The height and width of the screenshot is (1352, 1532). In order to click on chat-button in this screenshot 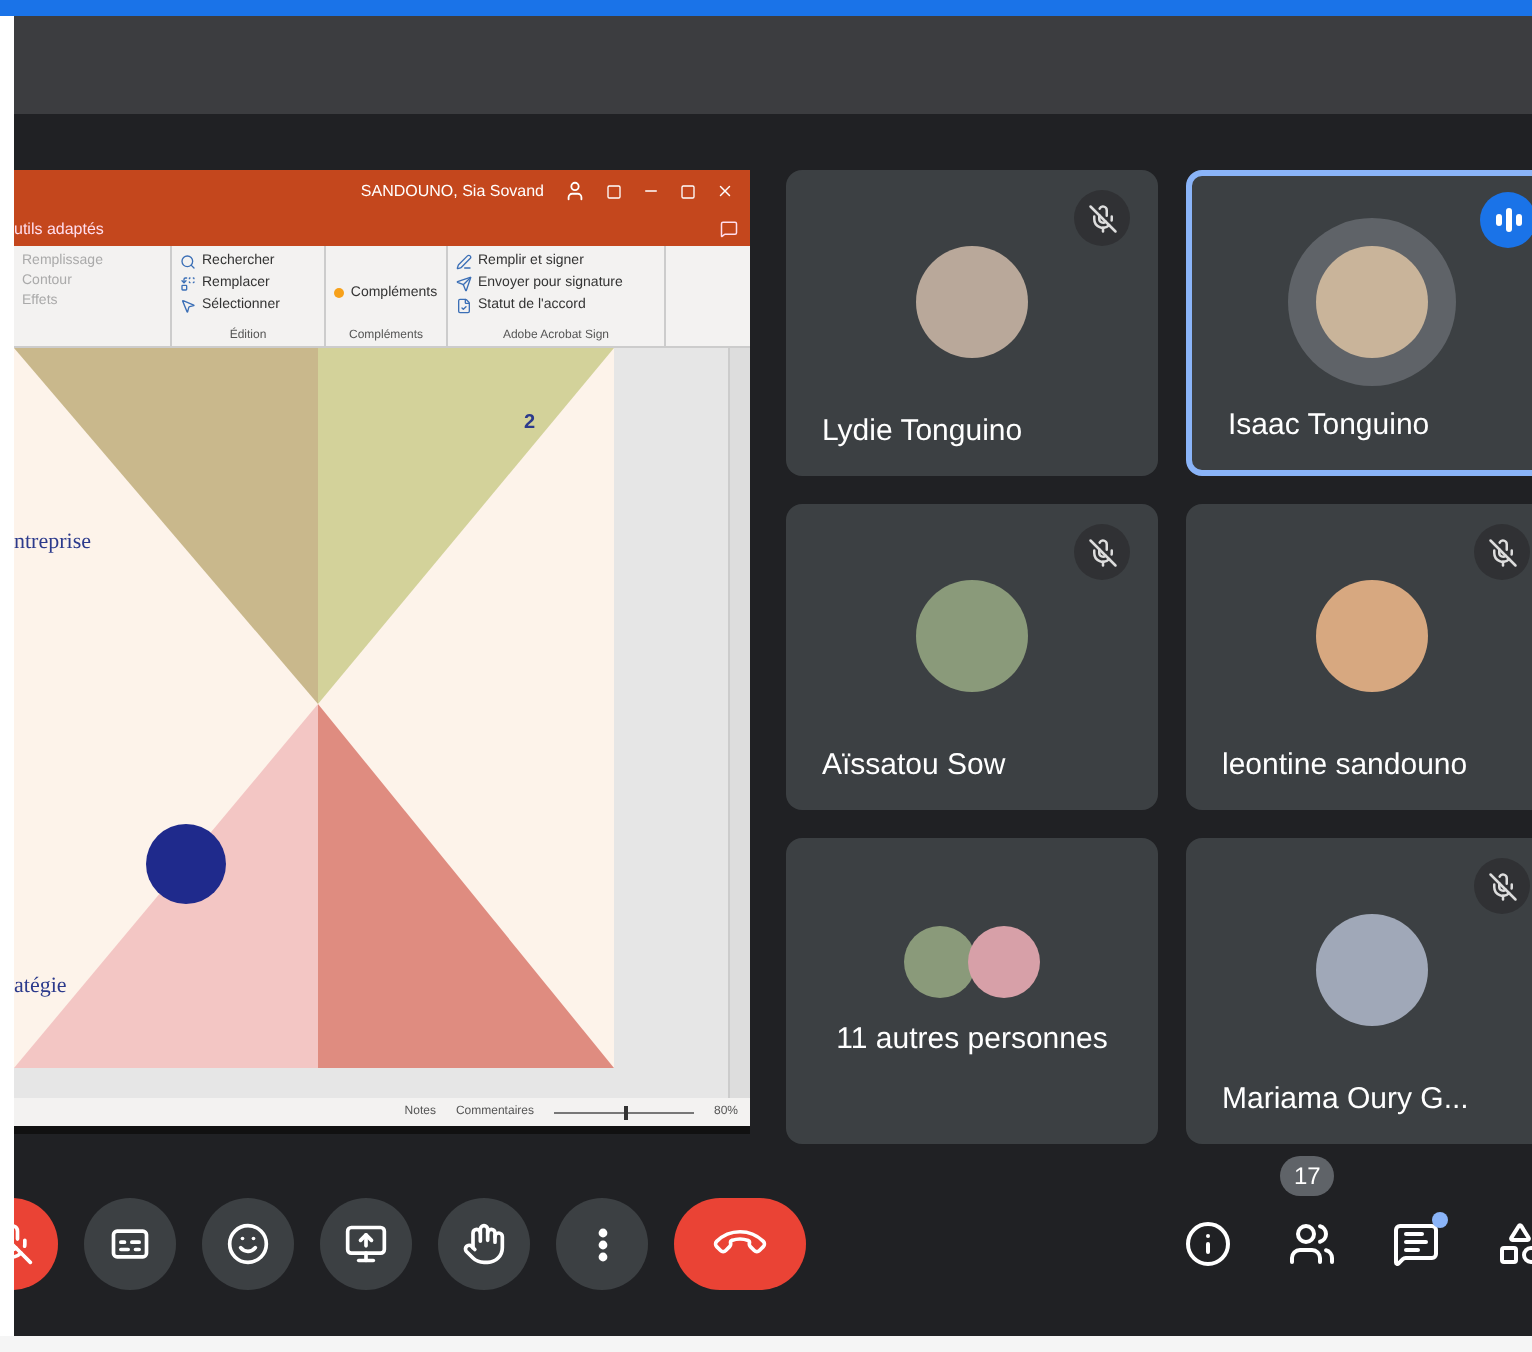, I will do `click(1416, 1244)`.